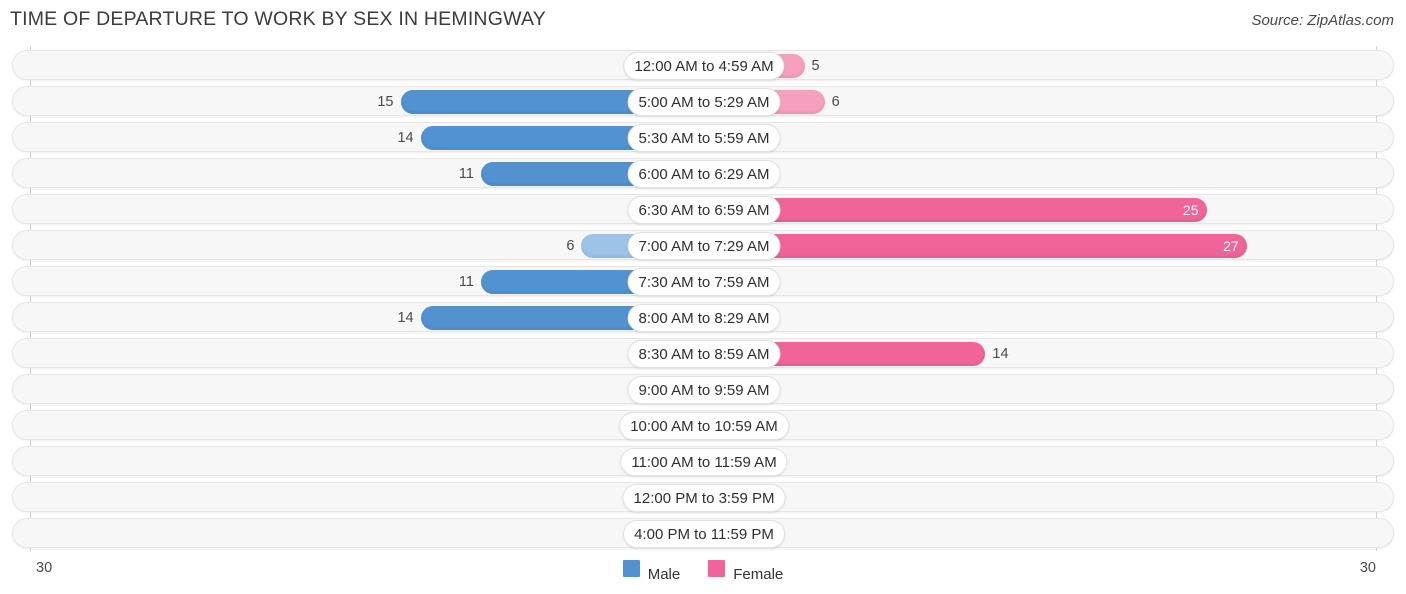  I want to click on table-row: 2256:30 AM to 6:59 AM, so click(703, 209).